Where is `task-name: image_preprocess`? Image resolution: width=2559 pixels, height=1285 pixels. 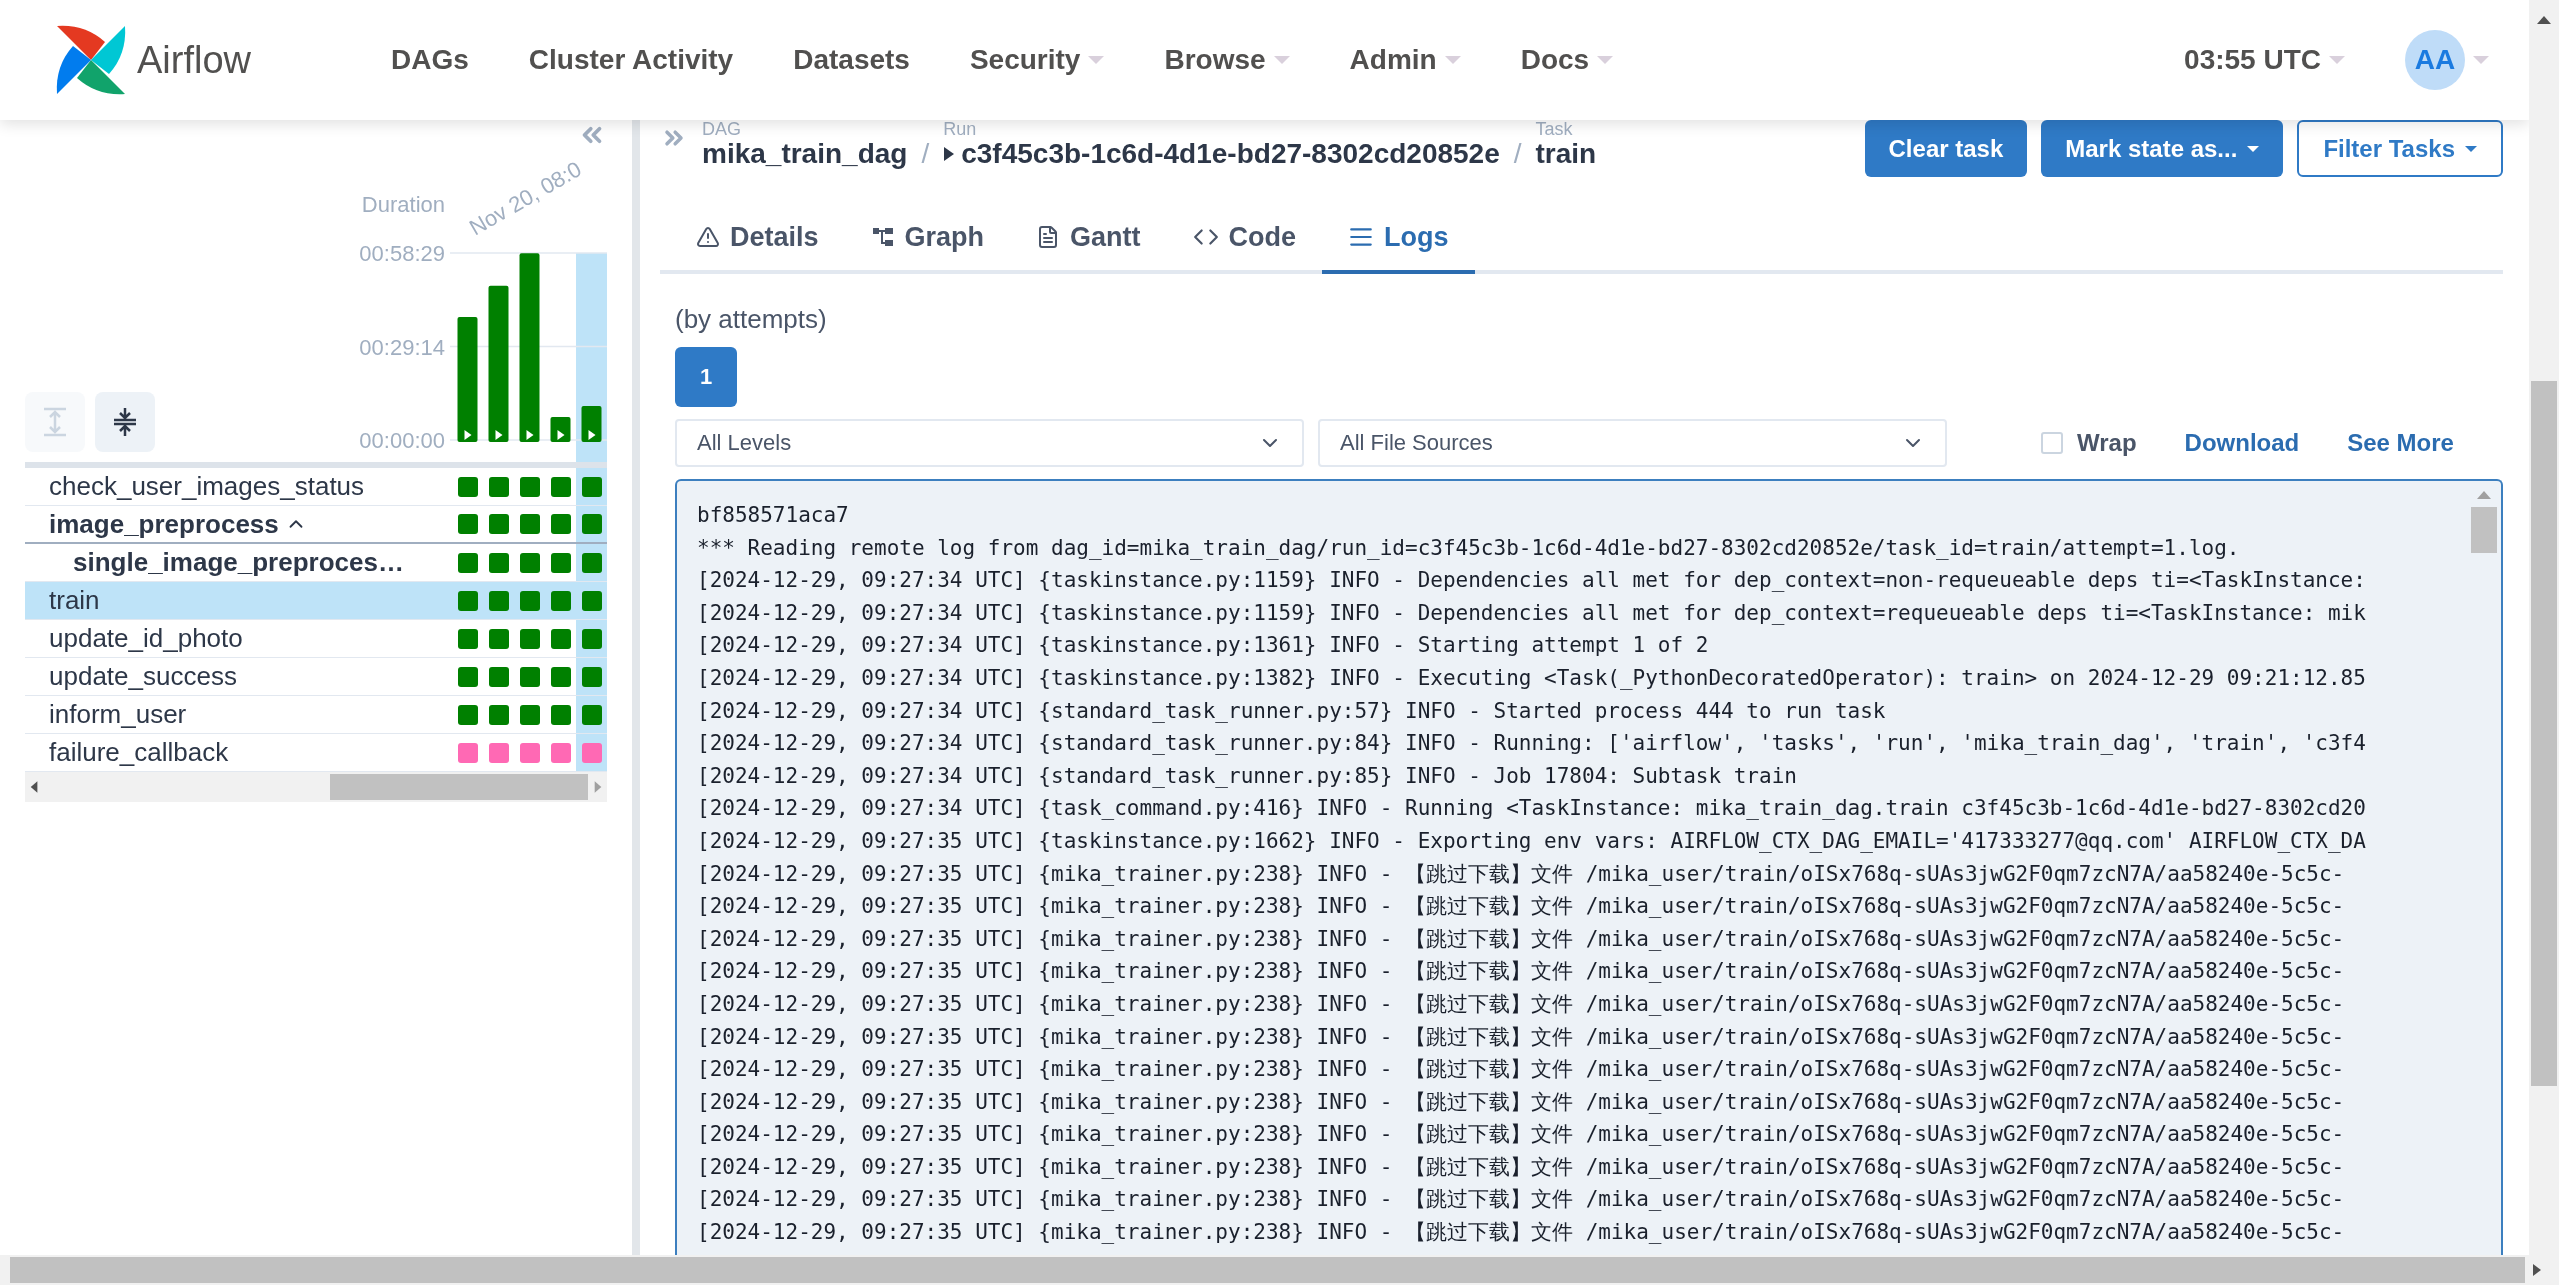 task-name: image_preprocess is located at coordinates (164, 524).